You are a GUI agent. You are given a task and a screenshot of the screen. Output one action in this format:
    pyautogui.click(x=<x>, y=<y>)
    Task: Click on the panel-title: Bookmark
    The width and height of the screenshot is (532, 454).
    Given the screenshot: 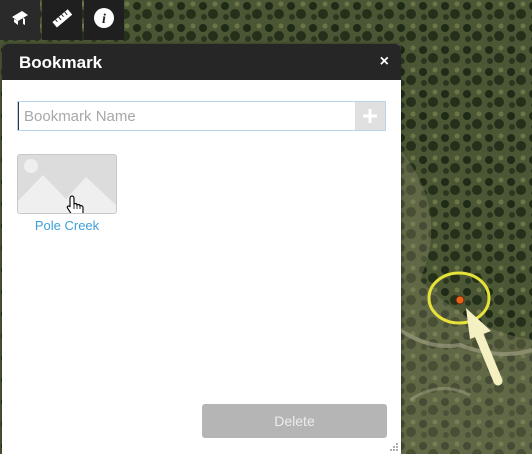 What is the action you would take?
    pyautogui.click(x=61, y=62)
    